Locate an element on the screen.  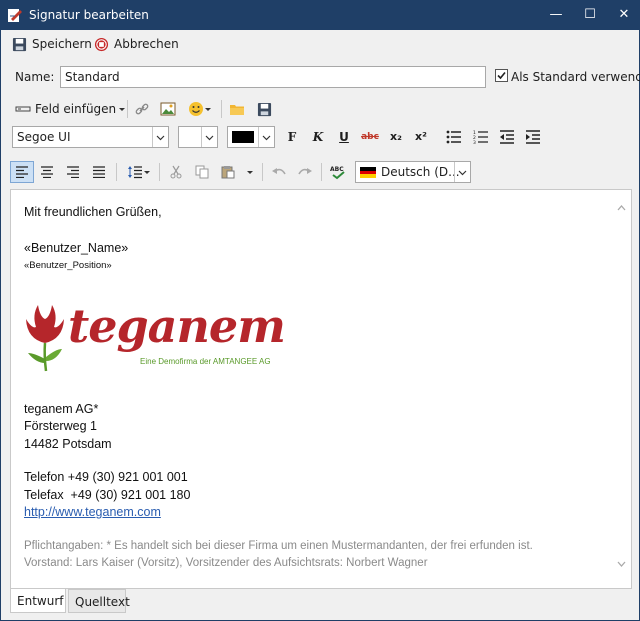
logo-wordmark: teganem is located at coordinates (177, 325).